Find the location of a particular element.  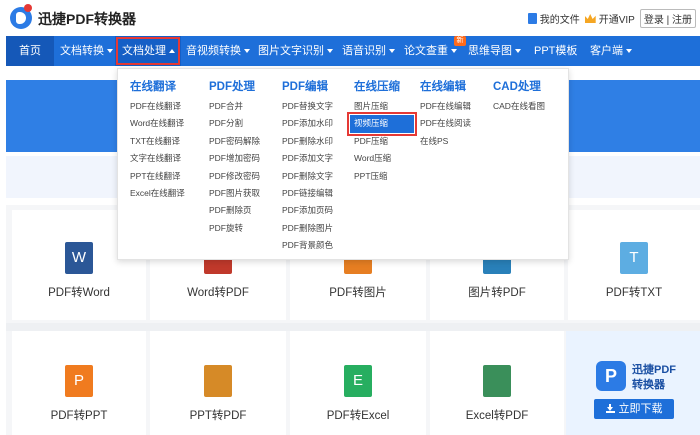

menu-item: PDF添加页码 is located at coordinates (307, 210).